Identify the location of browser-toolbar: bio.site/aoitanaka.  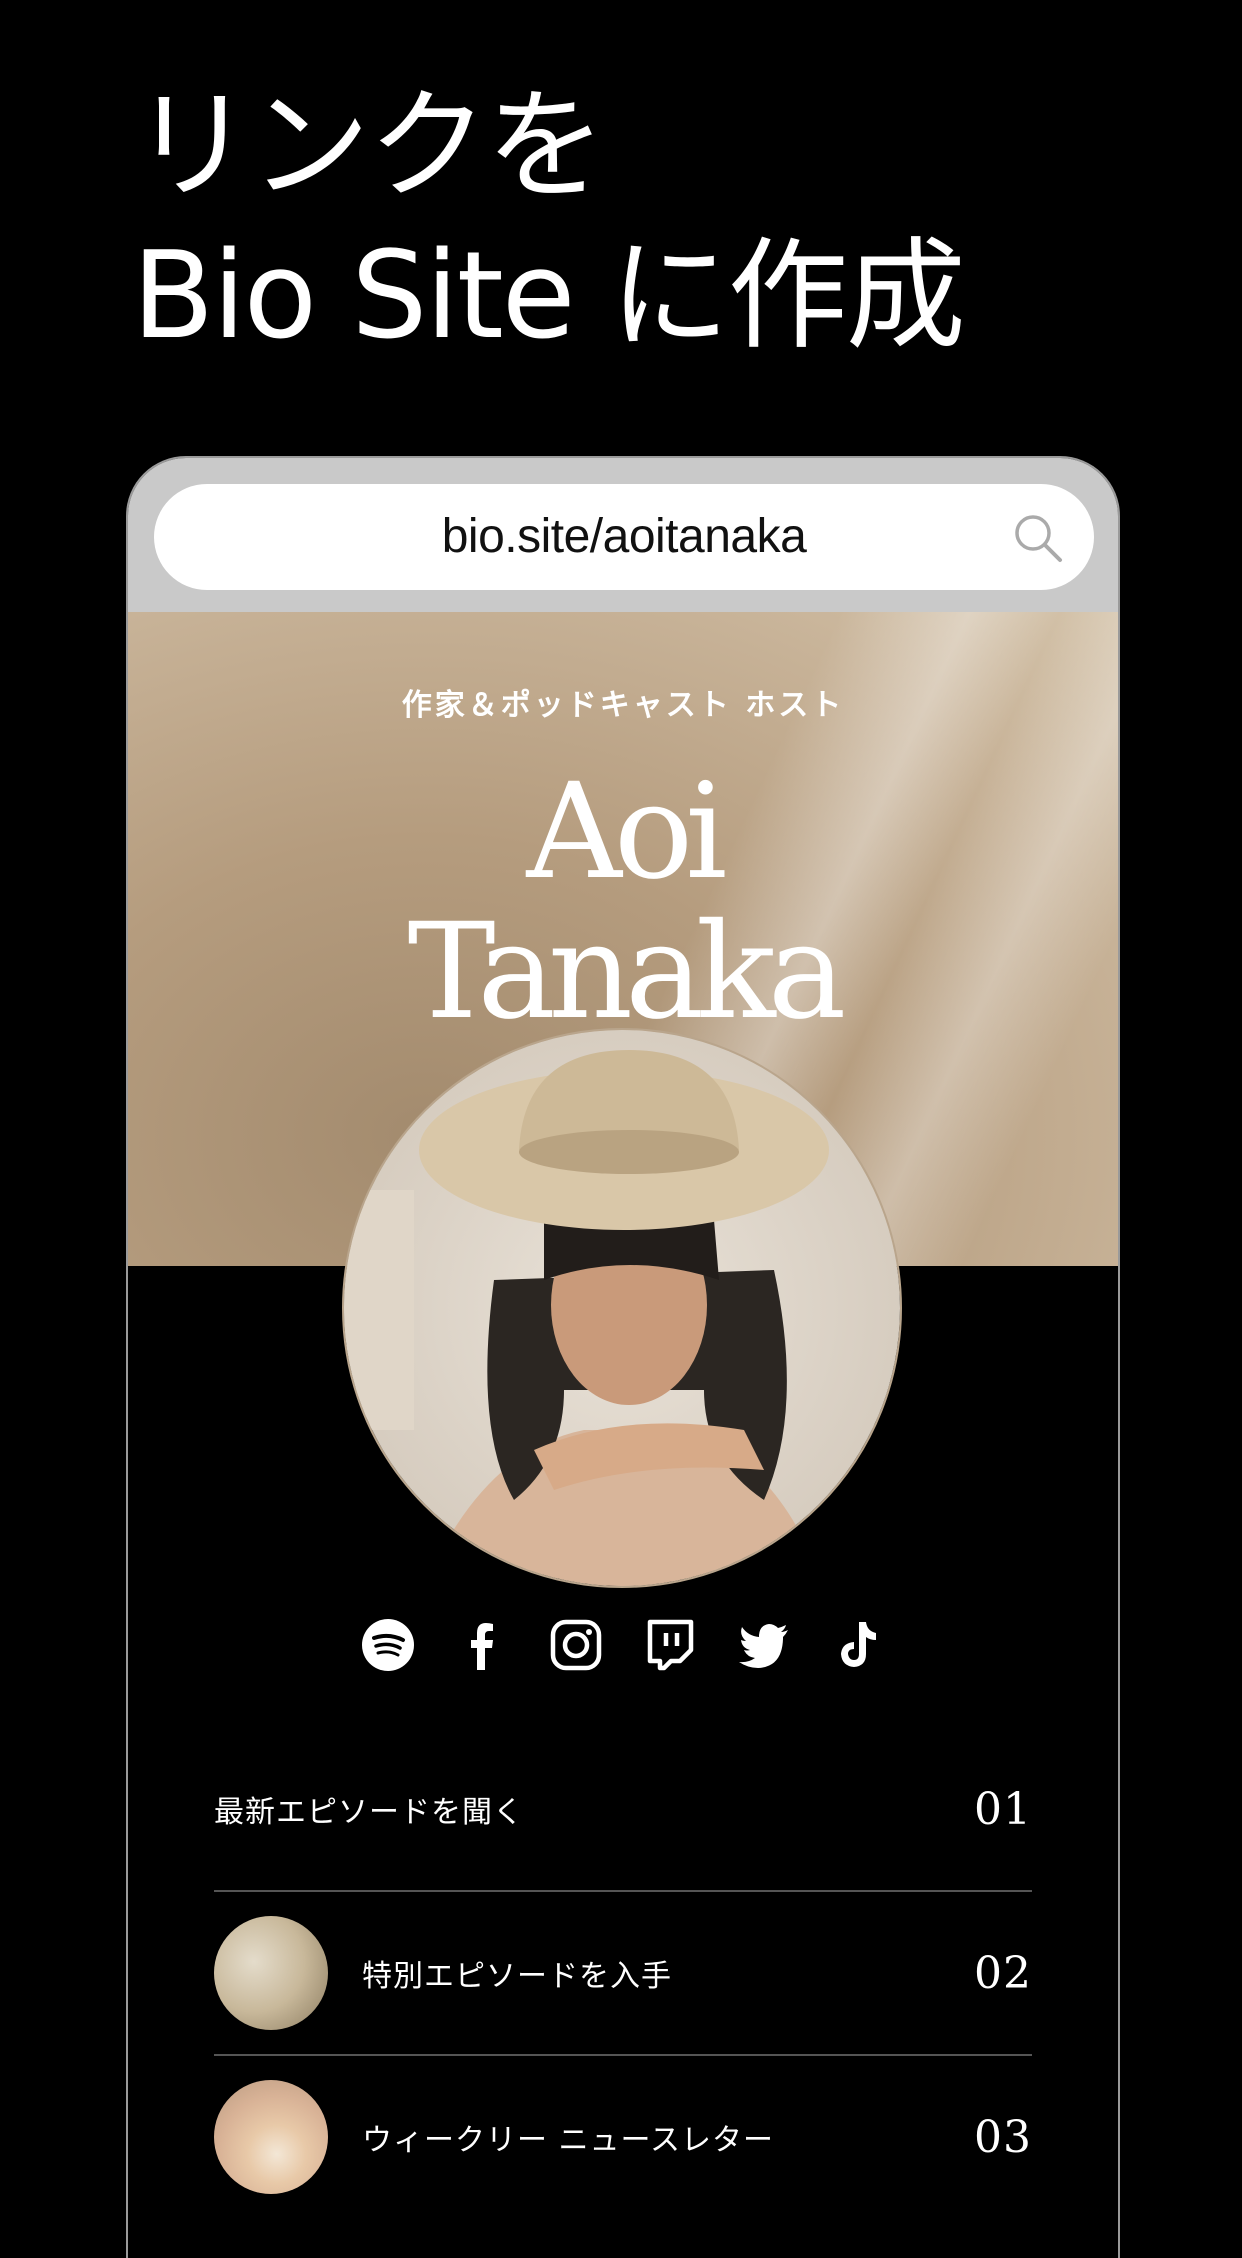
(623, 535).